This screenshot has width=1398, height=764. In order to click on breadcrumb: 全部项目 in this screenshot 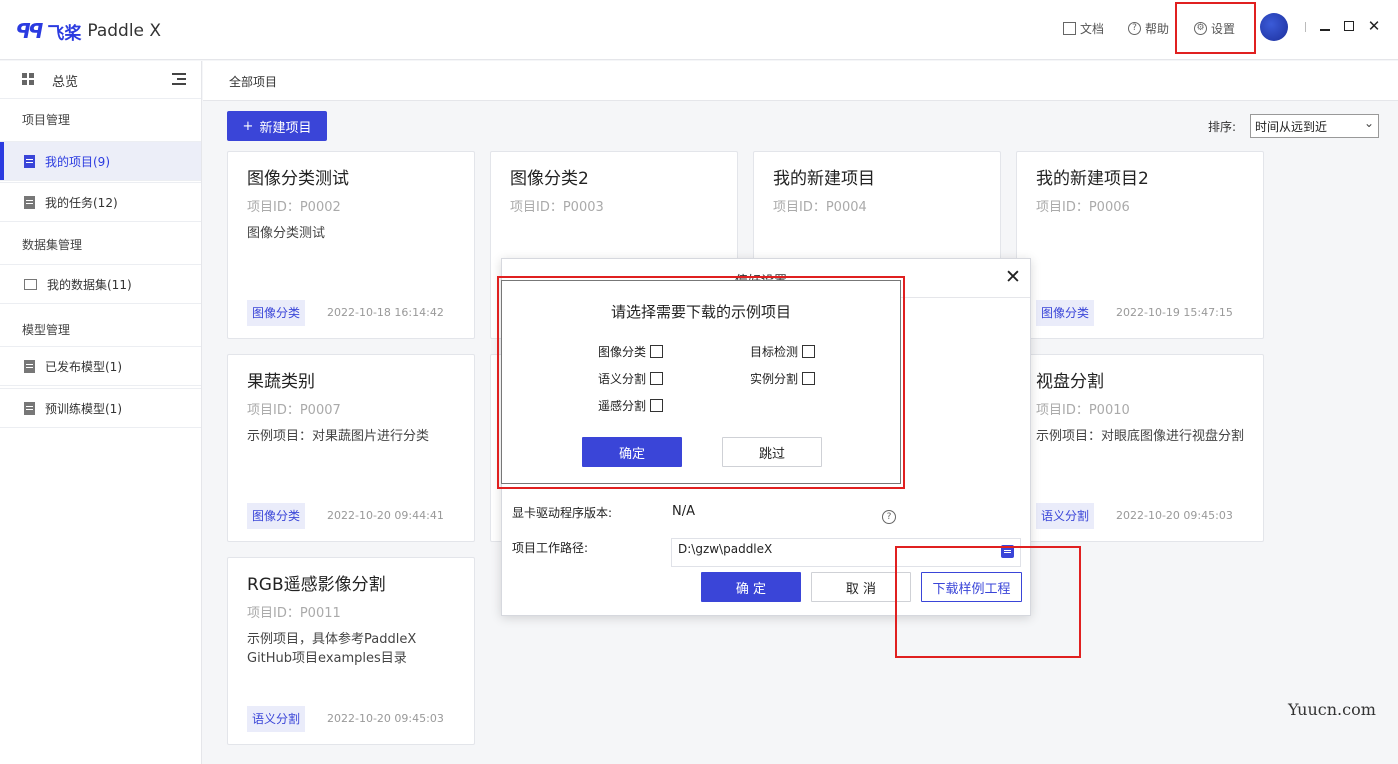, I will do `click(253, 81)`.